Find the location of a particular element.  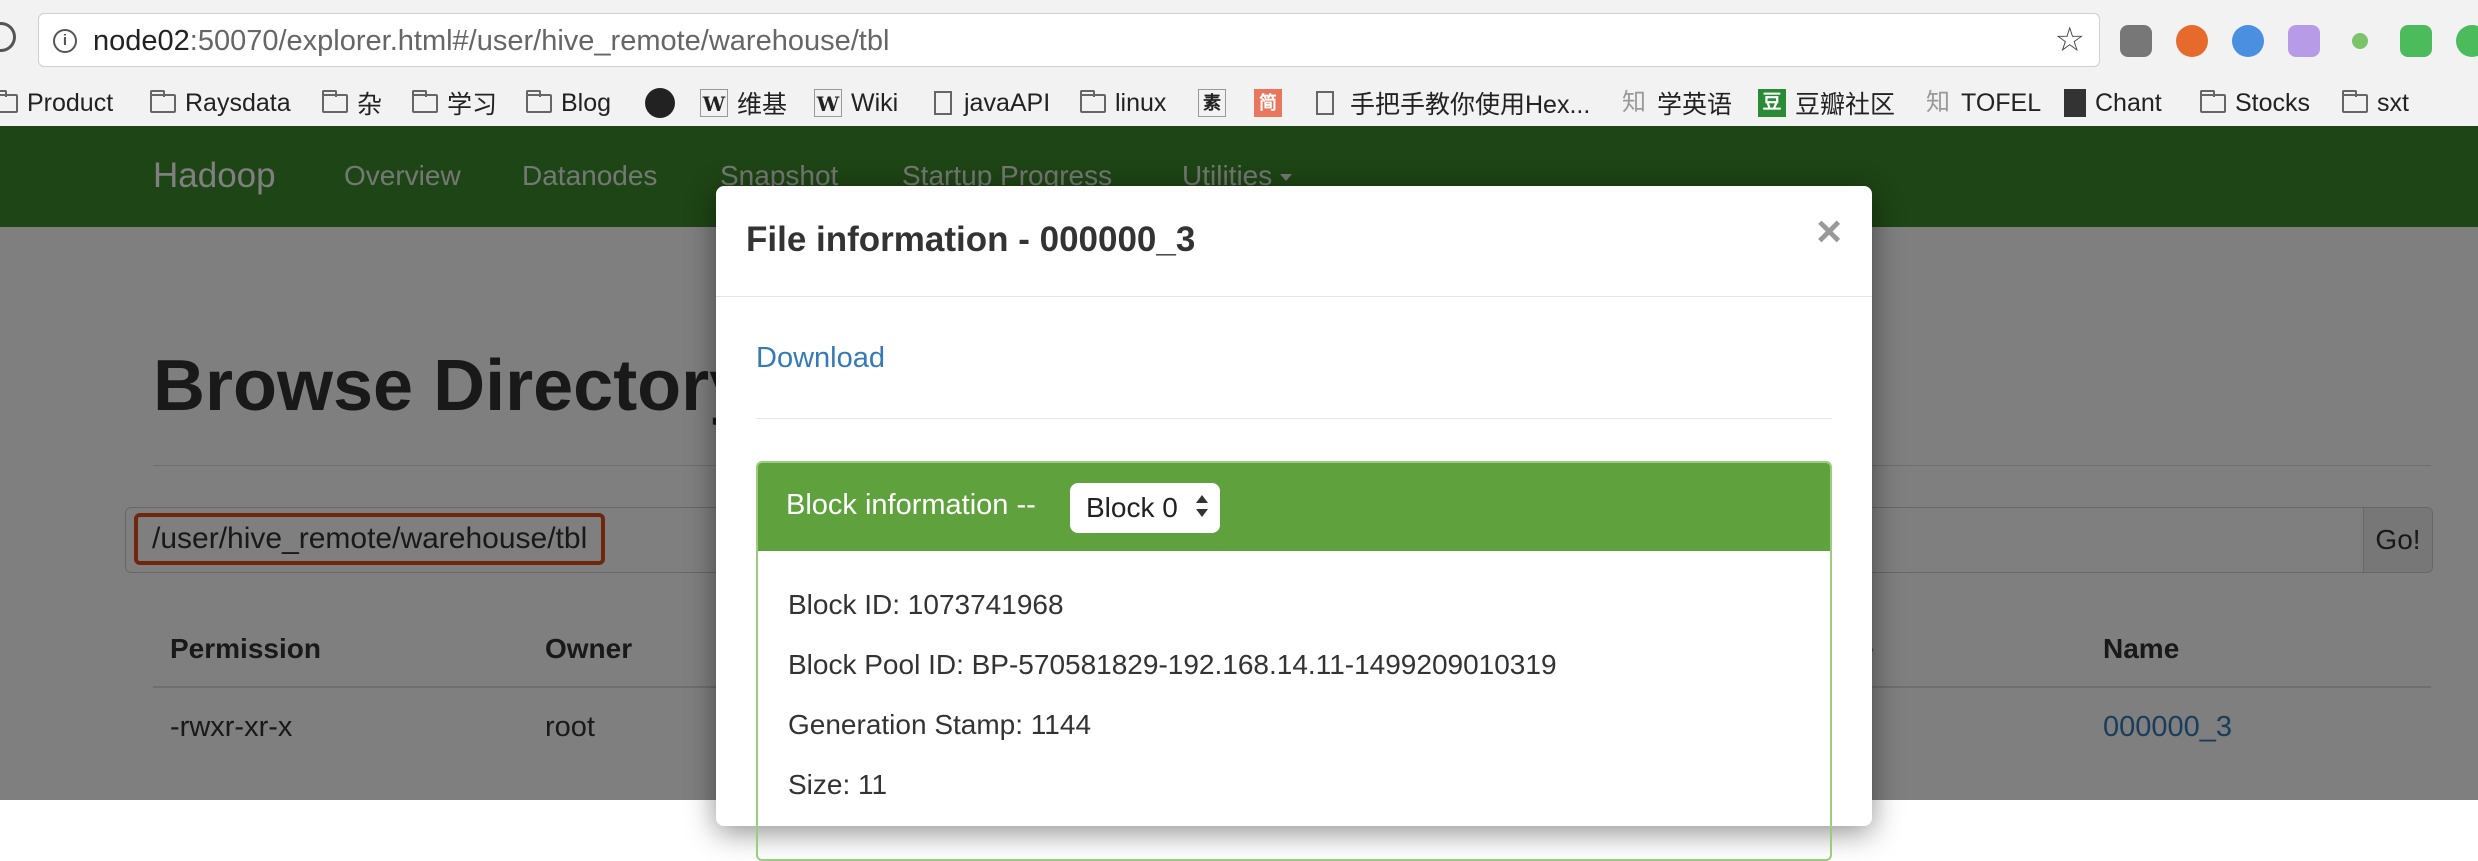

bookmark-tofel: 知 TOFEL is located at coordinates (1982, 103).